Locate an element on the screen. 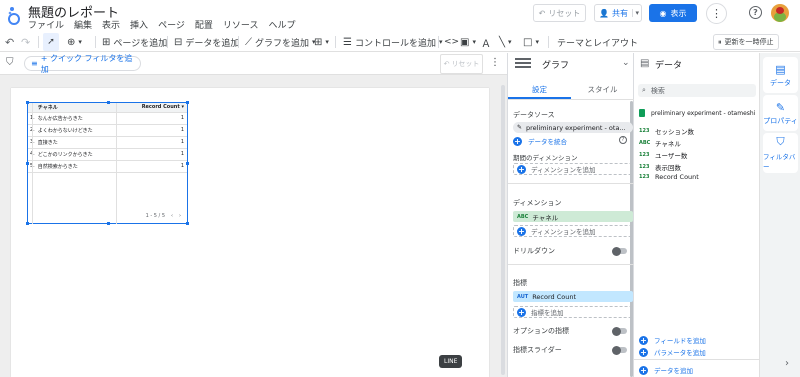 The width and height of the screenshot is (800, 377). drilldown-toggle is located at coordinates (619, 251).